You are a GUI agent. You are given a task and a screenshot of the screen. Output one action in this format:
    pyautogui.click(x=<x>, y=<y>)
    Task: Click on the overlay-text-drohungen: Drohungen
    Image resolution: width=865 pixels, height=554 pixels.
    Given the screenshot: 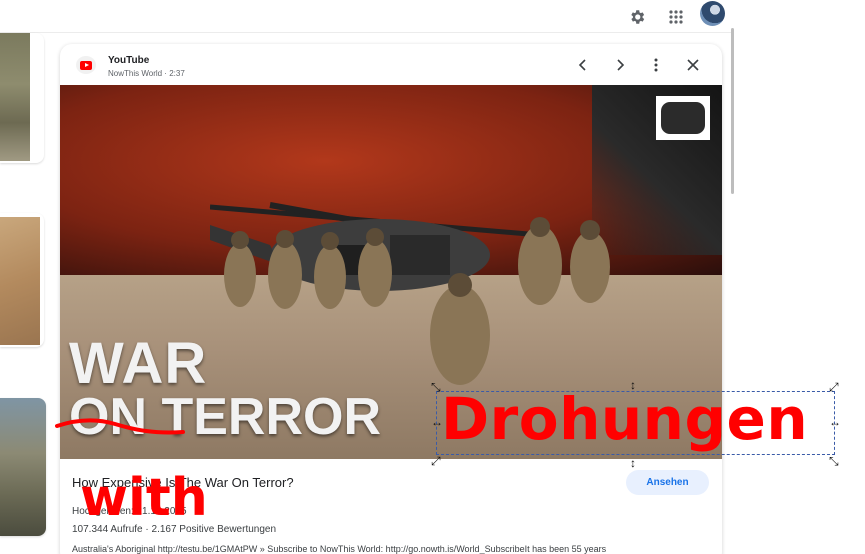 What is the action you would take?
    pyautogui.click(x=624, y=419)
    